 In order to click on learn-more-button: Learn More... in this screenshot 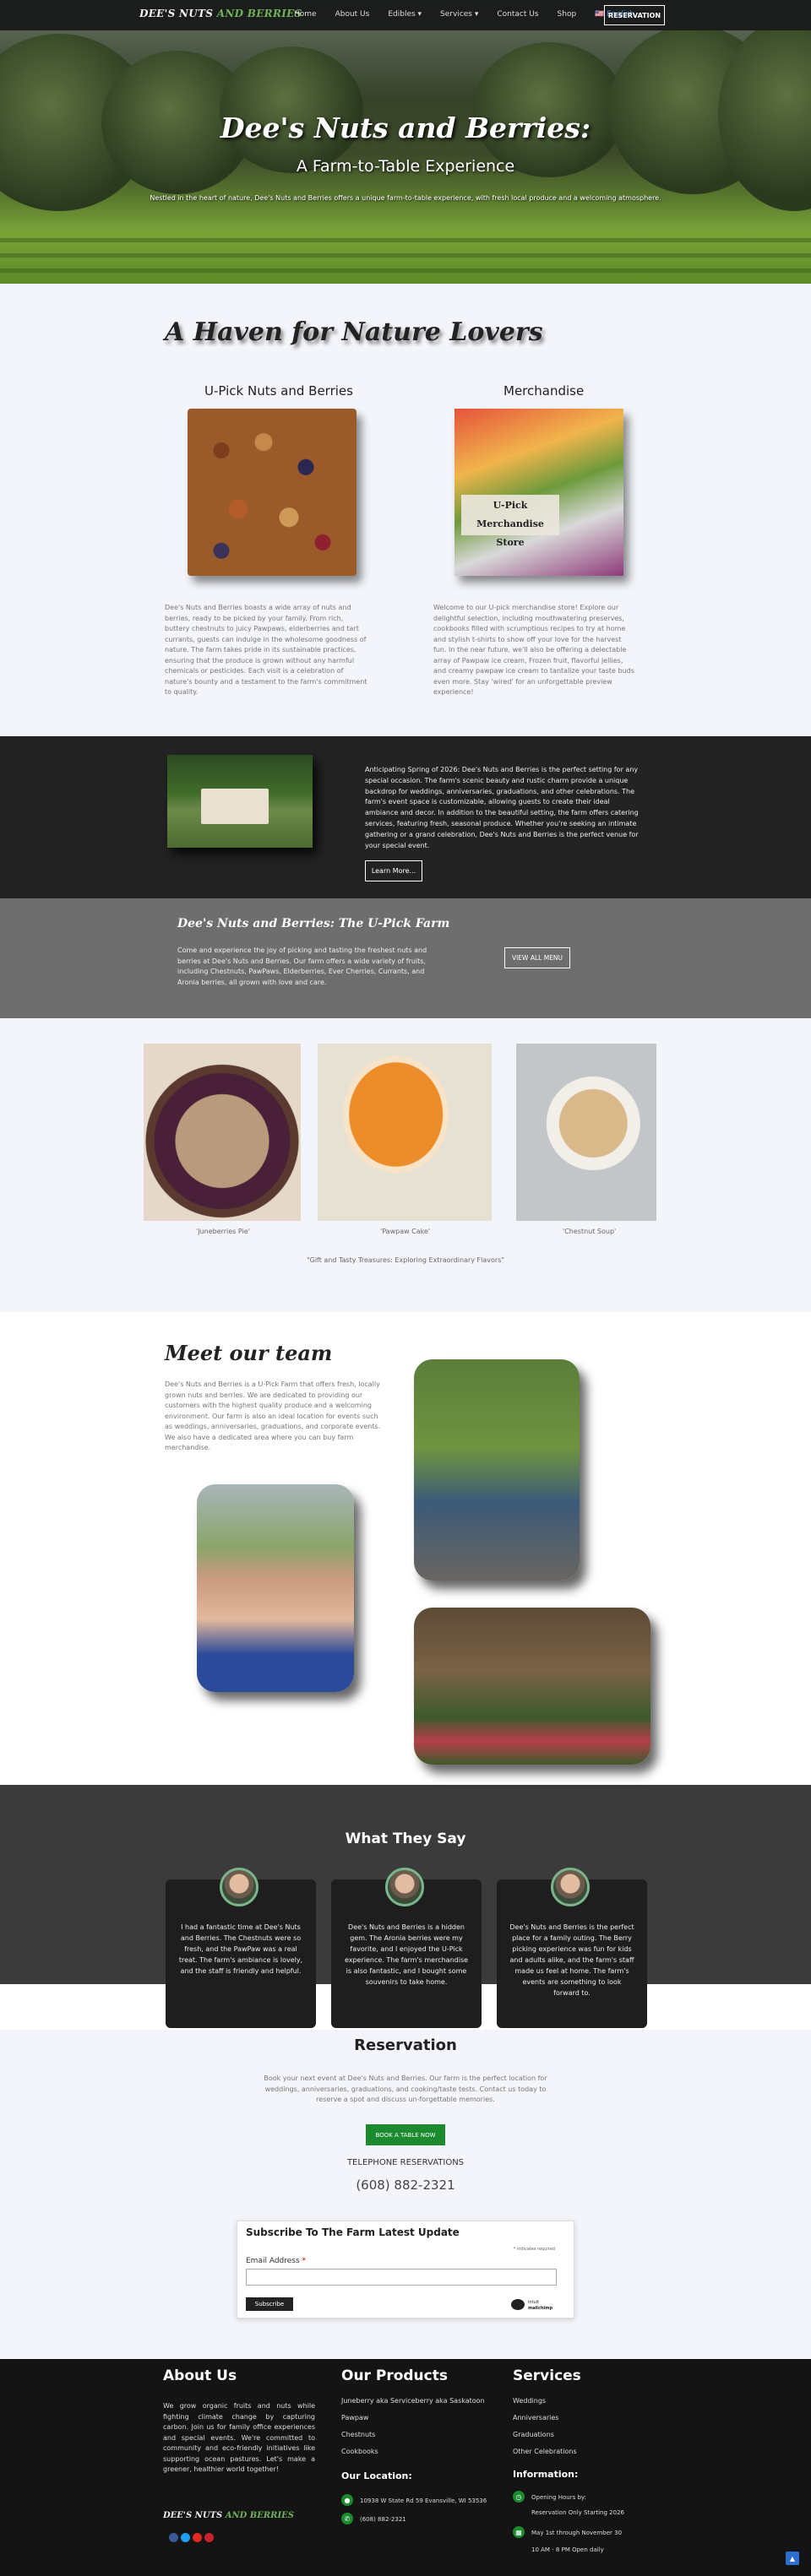, I will do `click(394, 871)`.